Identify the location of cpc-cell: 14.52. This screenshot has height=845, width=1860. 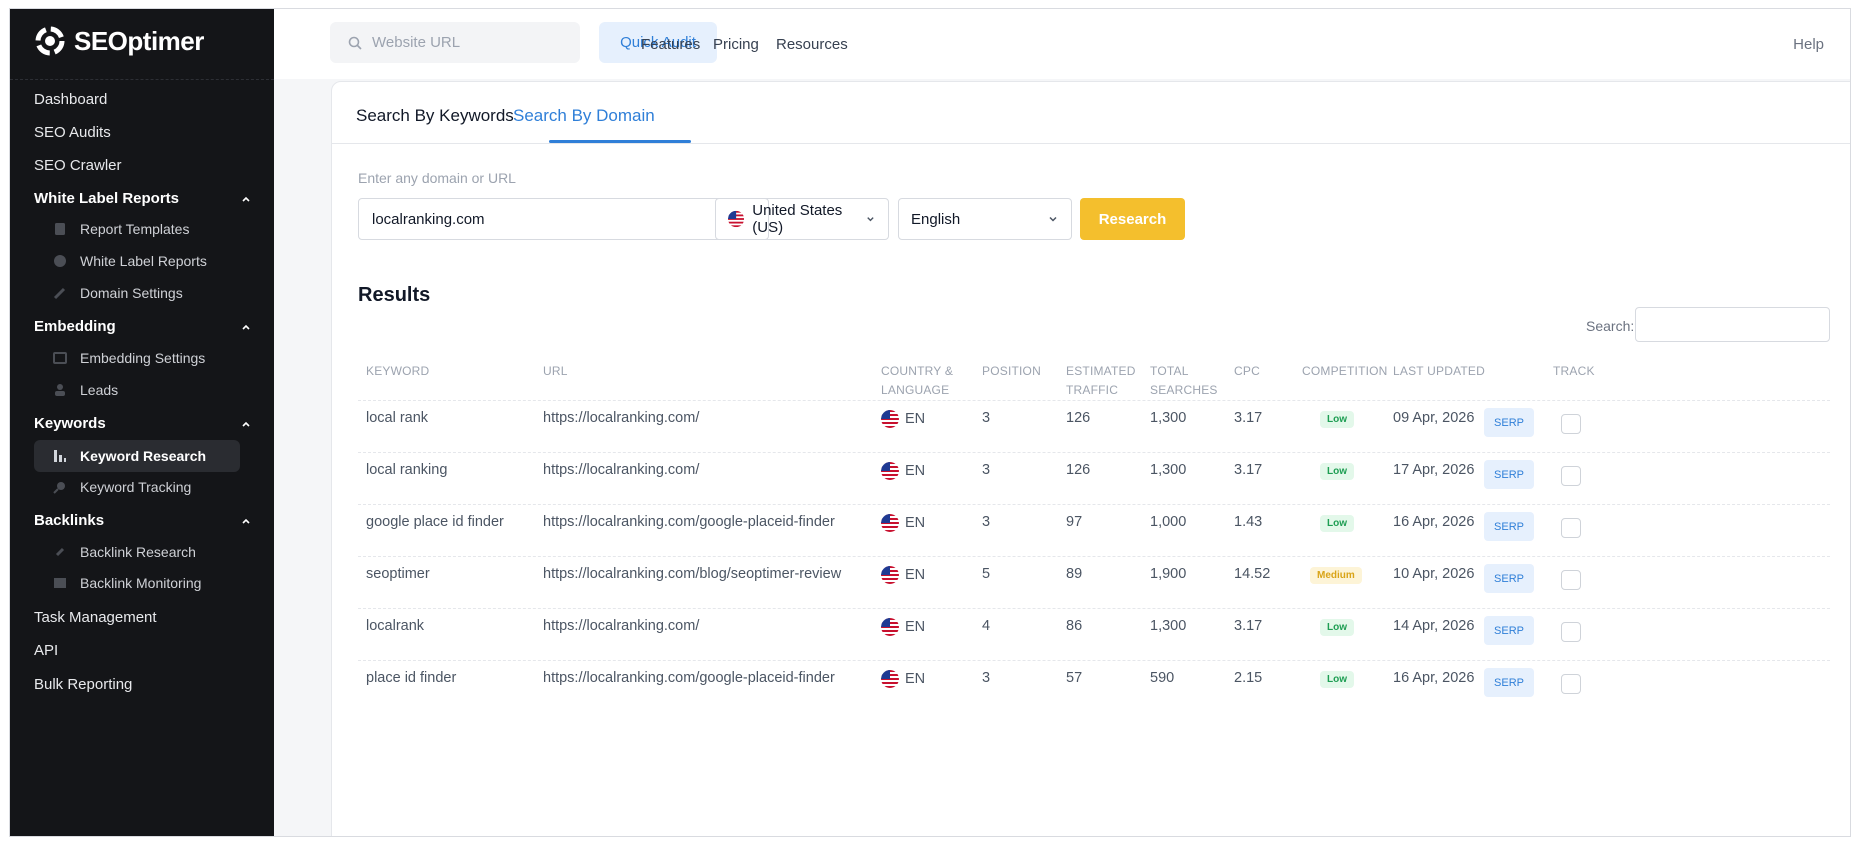
(1252, 574).